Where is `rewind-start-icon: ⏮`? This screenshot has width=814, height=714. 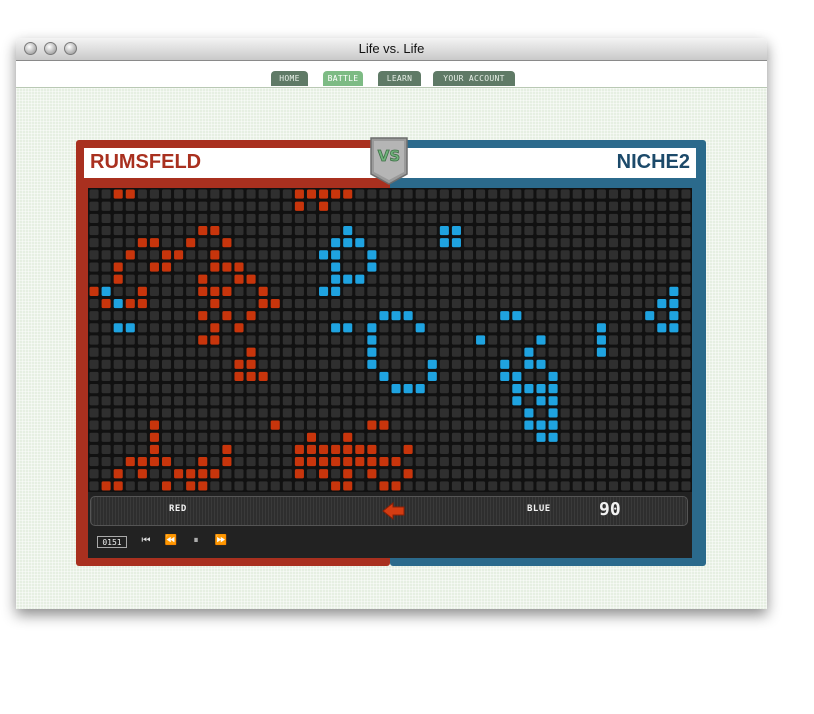 rewind-start-icon: ⏮ is located at coordinates (146, 541).